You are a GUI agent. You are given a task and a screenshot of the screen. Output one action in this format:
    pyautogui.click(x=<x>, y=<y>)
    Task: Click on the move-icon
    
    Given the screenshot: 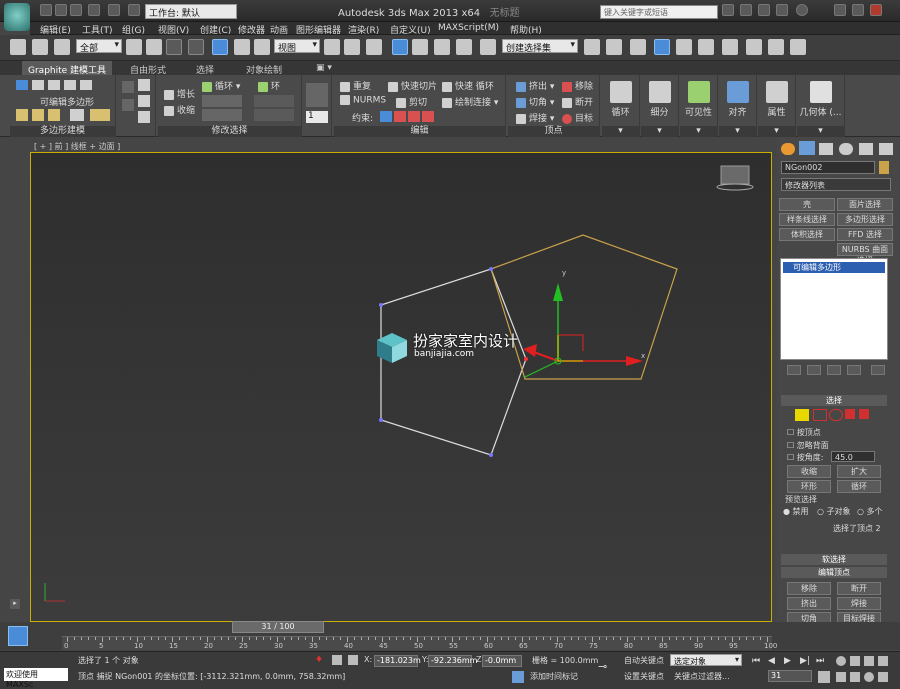 What is the action you would take?
    pyautogui.click(x=220, y=47)
    